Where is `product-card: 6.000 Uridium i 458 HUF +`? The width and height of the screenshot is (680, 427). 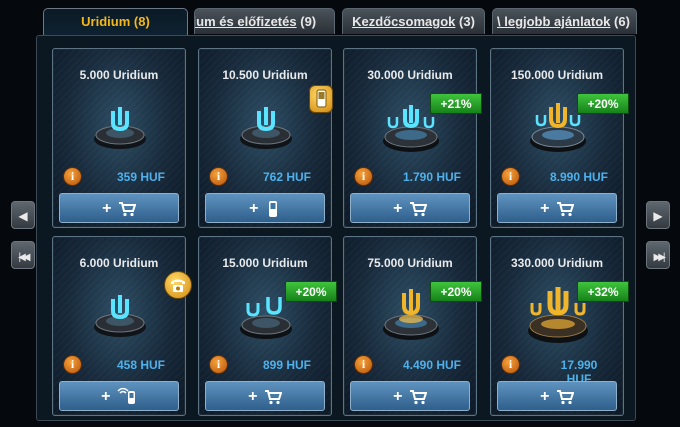
product-card: 6.000 Uridium i 458 HUF + is located at coordinates (122, 326).